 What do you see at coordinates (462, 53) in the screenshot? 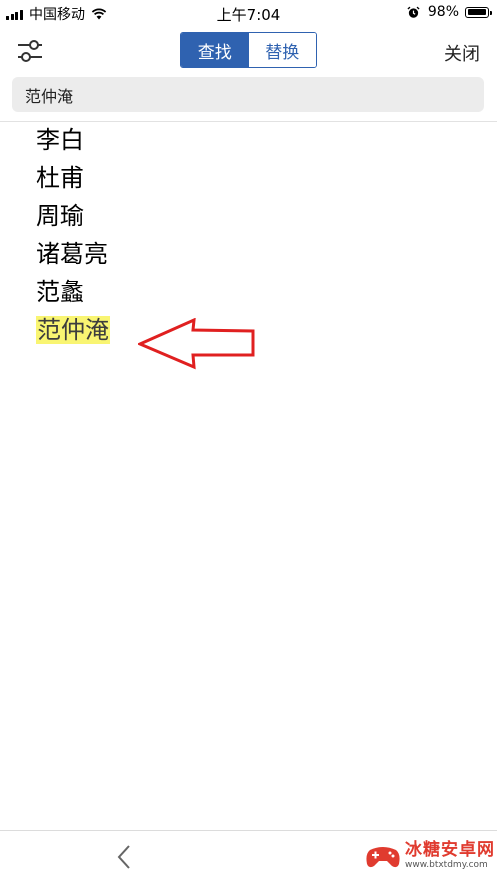
I see `close-button: 关闭` at bounding box center [462, 53].